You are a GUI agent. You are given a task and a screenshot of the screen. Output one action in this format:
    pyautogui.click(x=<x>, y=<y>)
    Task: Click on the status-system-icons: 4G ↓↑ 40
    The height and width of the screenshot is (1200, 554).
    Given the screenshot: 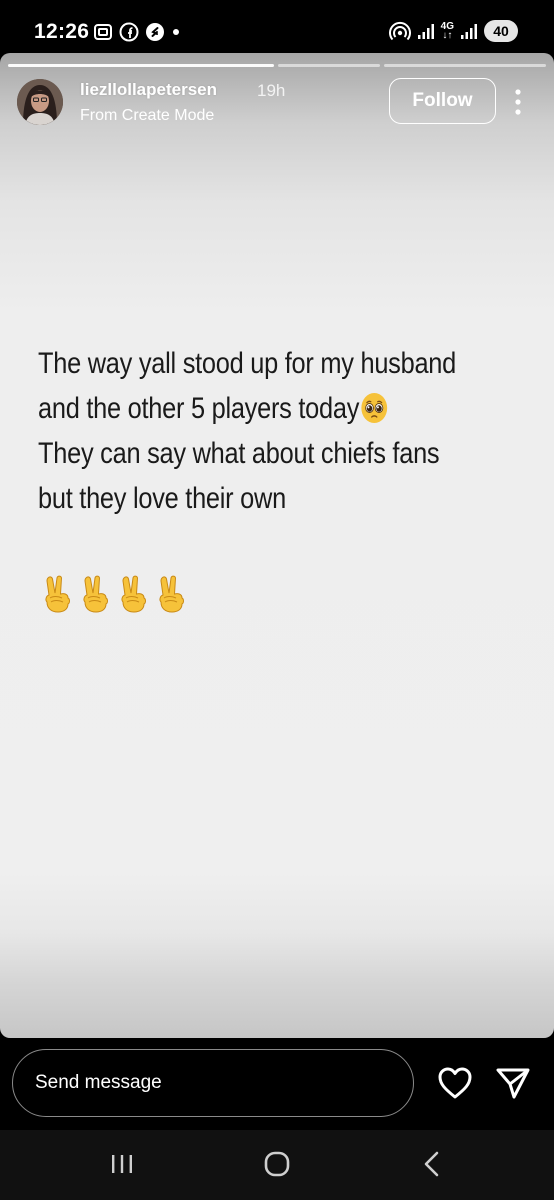 What is the action you would take?
    pyautogui.click(x=453, y=31)
    